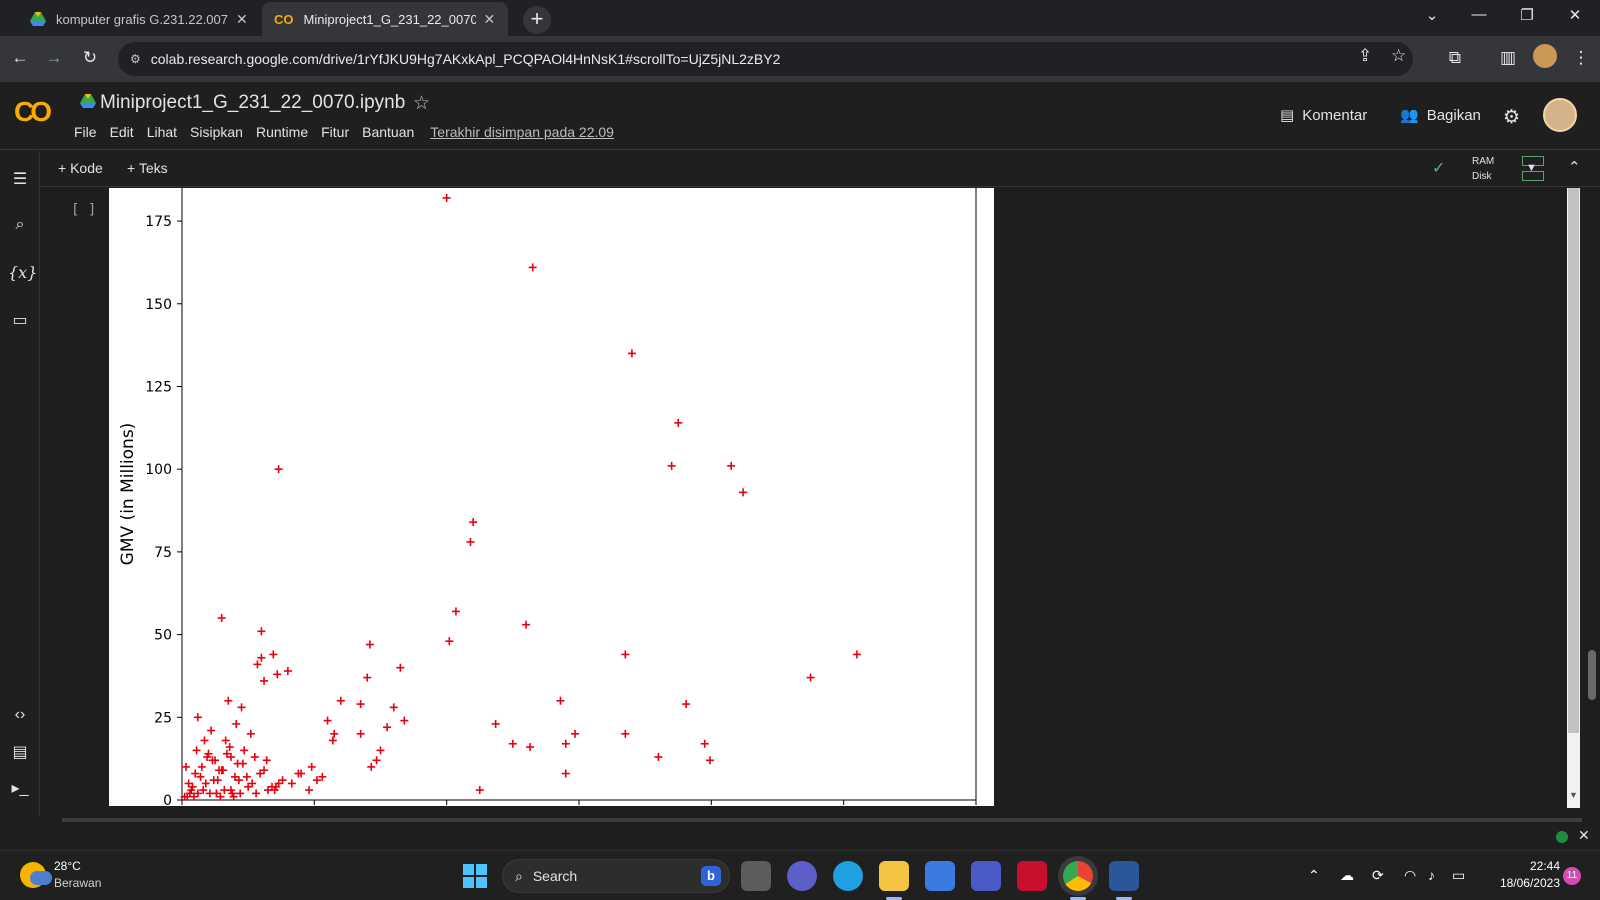 Image resolution: width=1600 pixels, height=900 pixels. What do you see at coordinates (20, 320) in the screenshot?
I see `files-folder-icon: ▭` at bounding box center [20, 320].